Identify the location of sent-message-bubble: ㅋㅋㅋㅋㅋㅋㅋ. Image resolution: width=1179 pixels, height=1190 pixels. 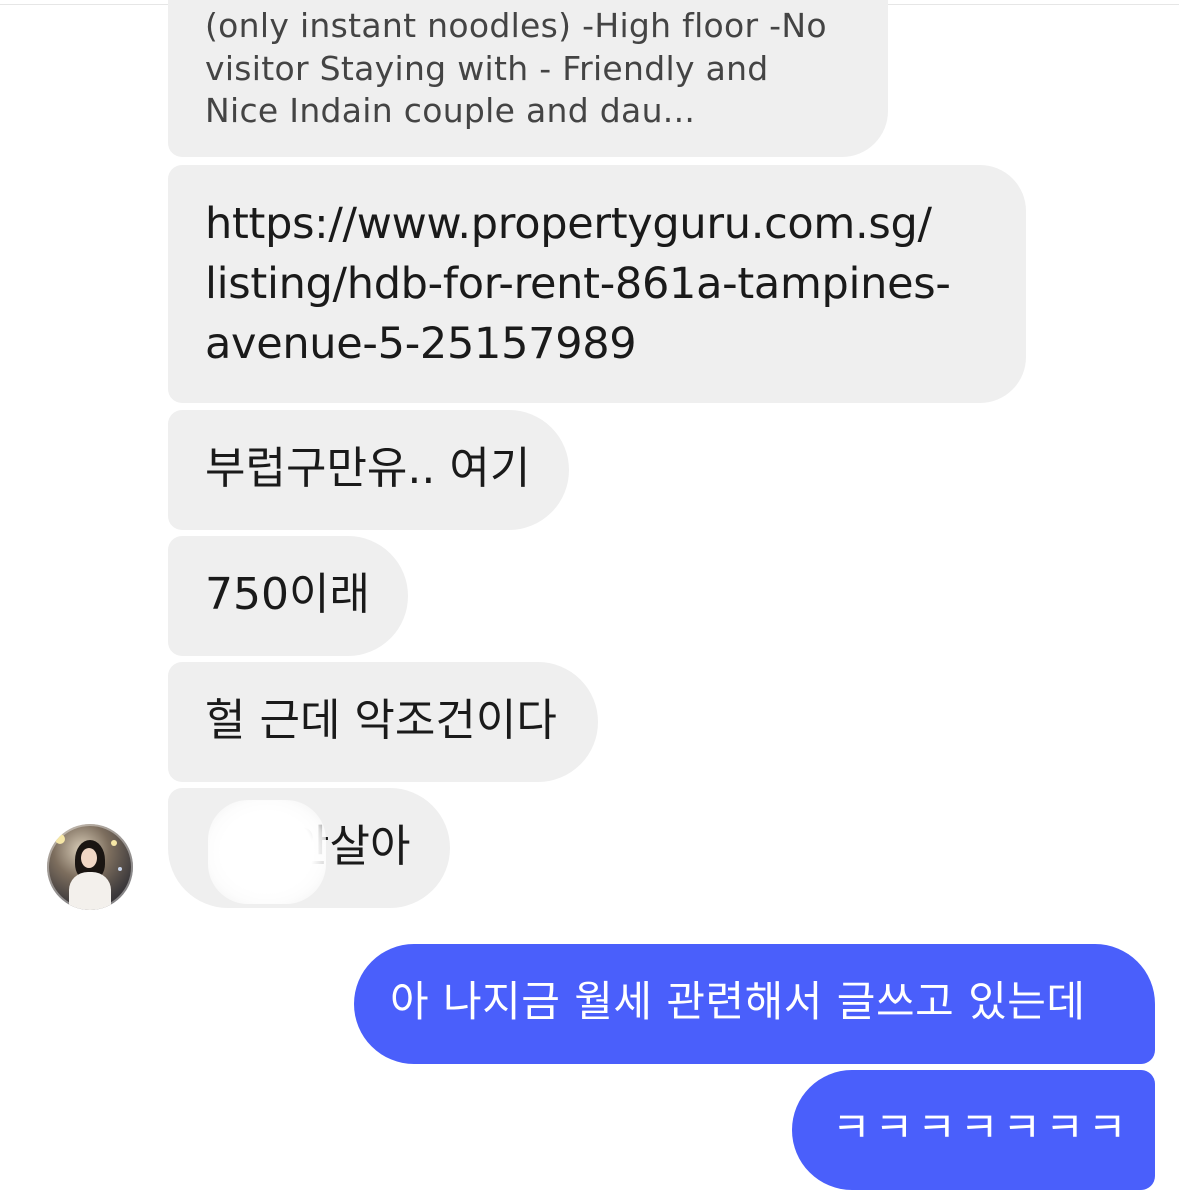
(973, 1130).